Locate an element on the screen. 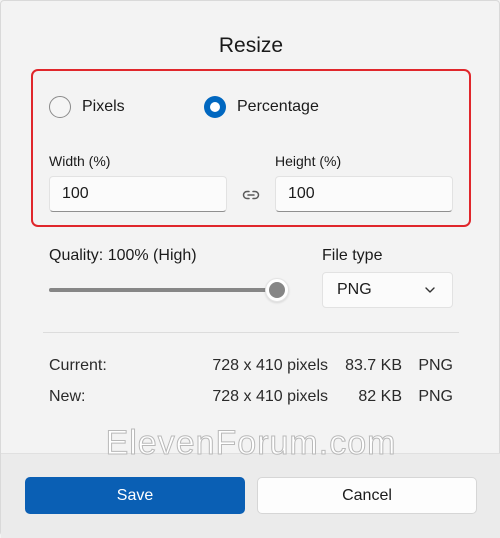  divider is located at coordinates (251, 332).